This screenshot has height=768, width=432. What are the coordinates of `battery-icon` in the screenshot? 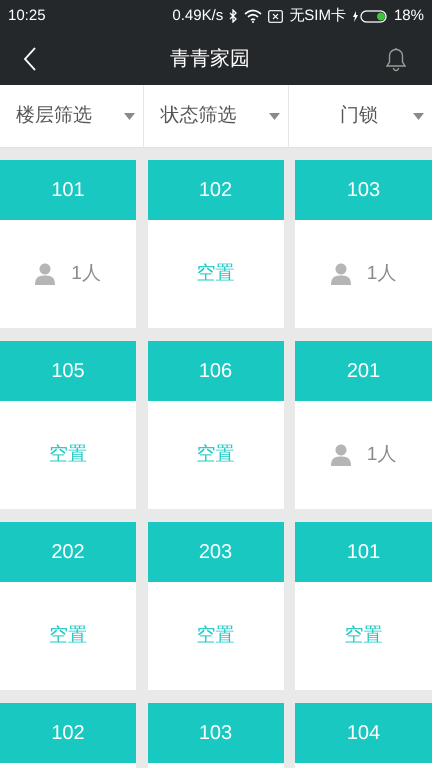 It's located at (370, 16).